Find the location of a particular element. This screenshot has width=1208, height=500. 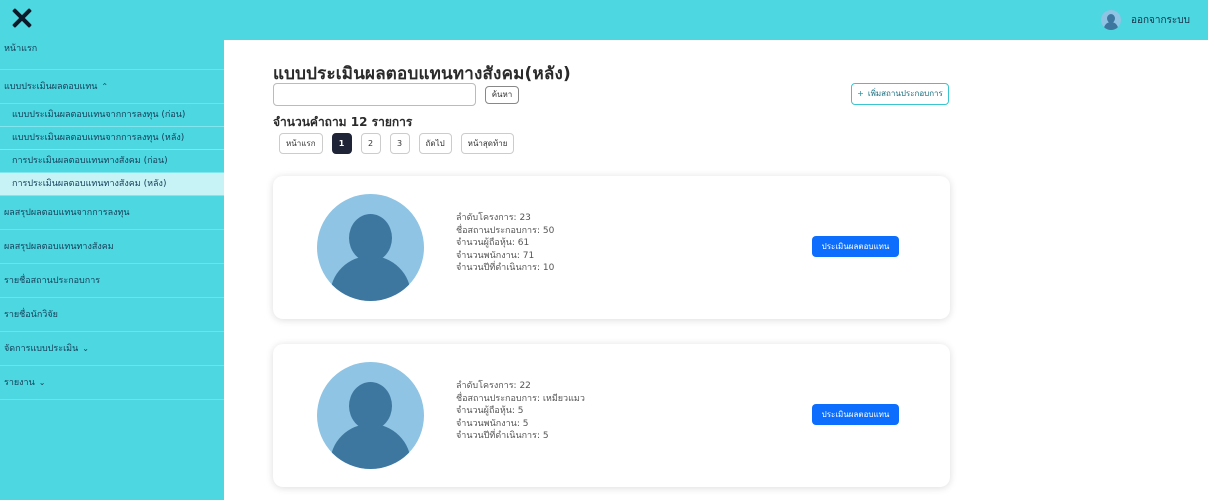

plus-icon: + is located at coordinates (860, 93).